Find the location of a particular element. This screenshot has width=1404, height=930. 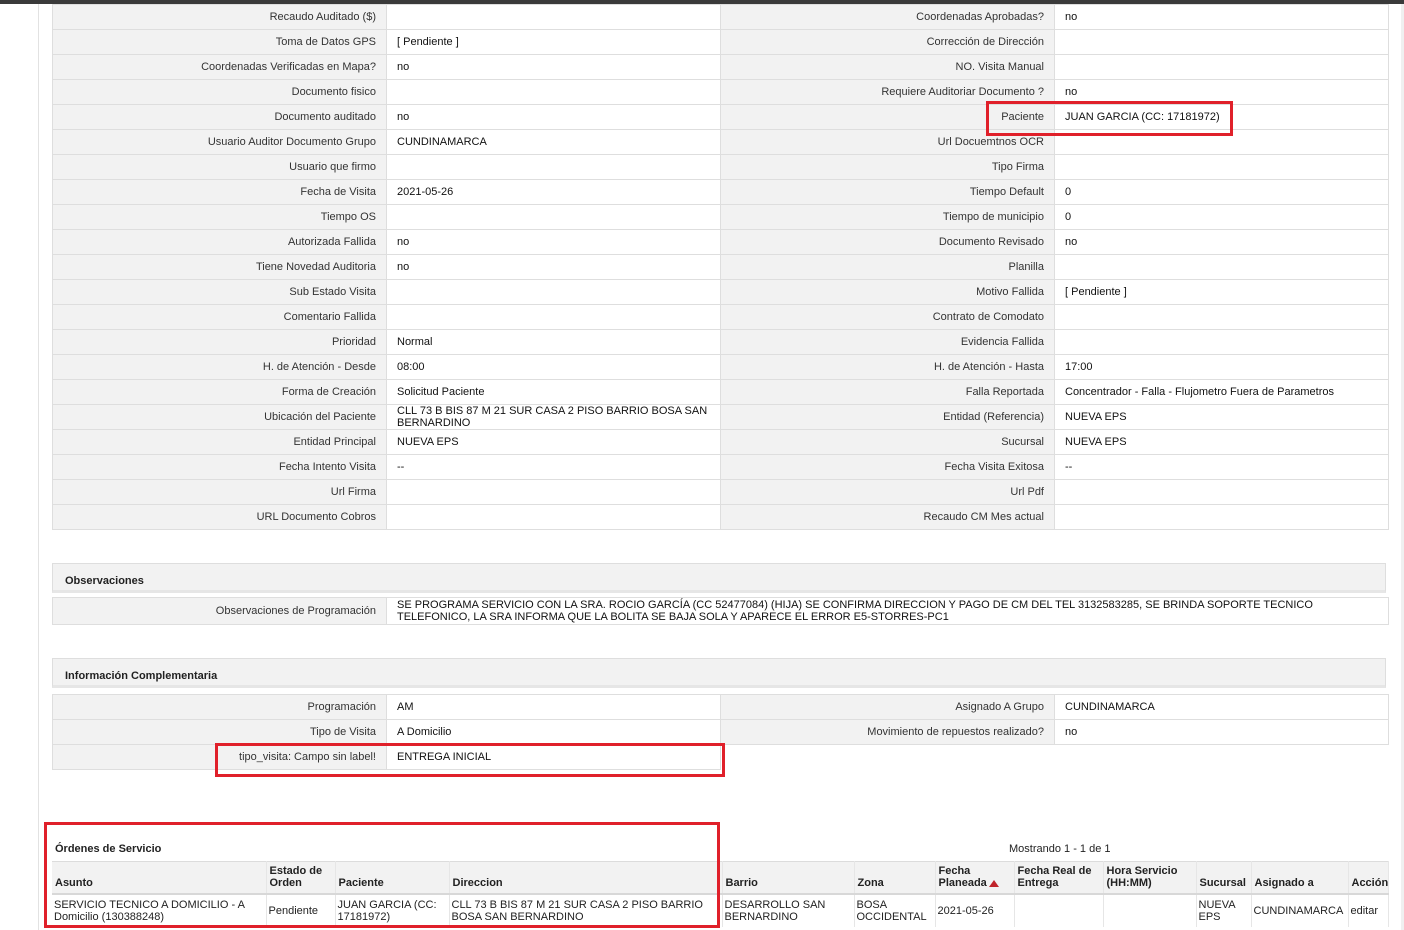

cell-fecha-real is located at coordinates (1059, 910).